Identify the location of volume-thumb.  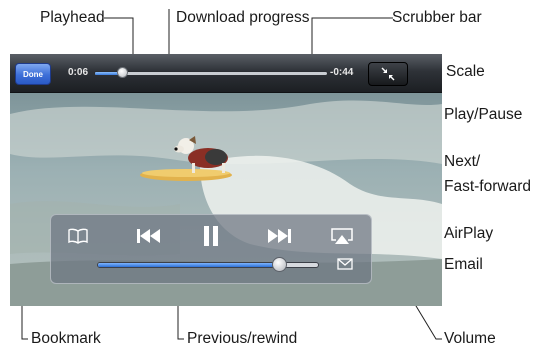
(280, 264).